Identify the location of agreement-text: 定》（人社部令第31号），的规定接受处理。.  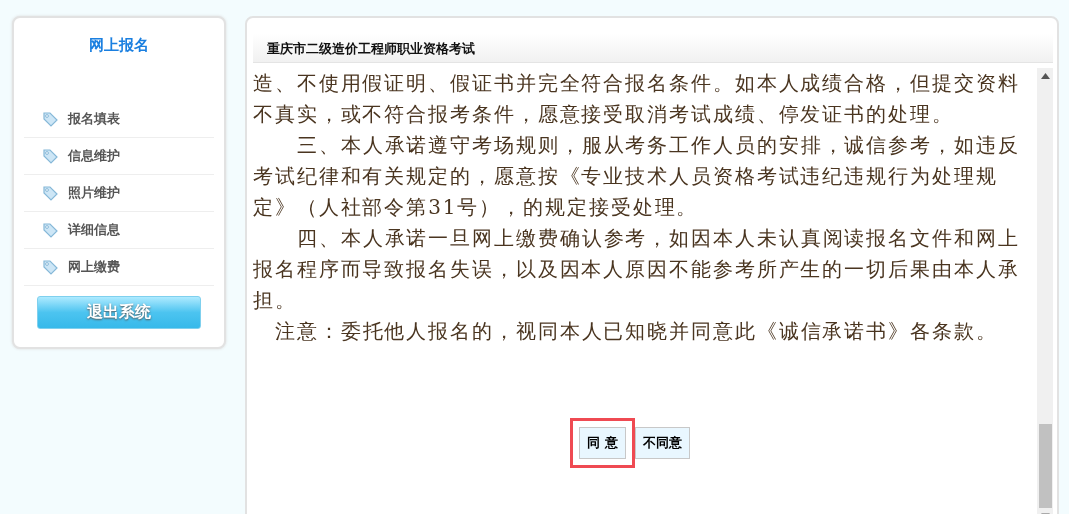
(476, 207).